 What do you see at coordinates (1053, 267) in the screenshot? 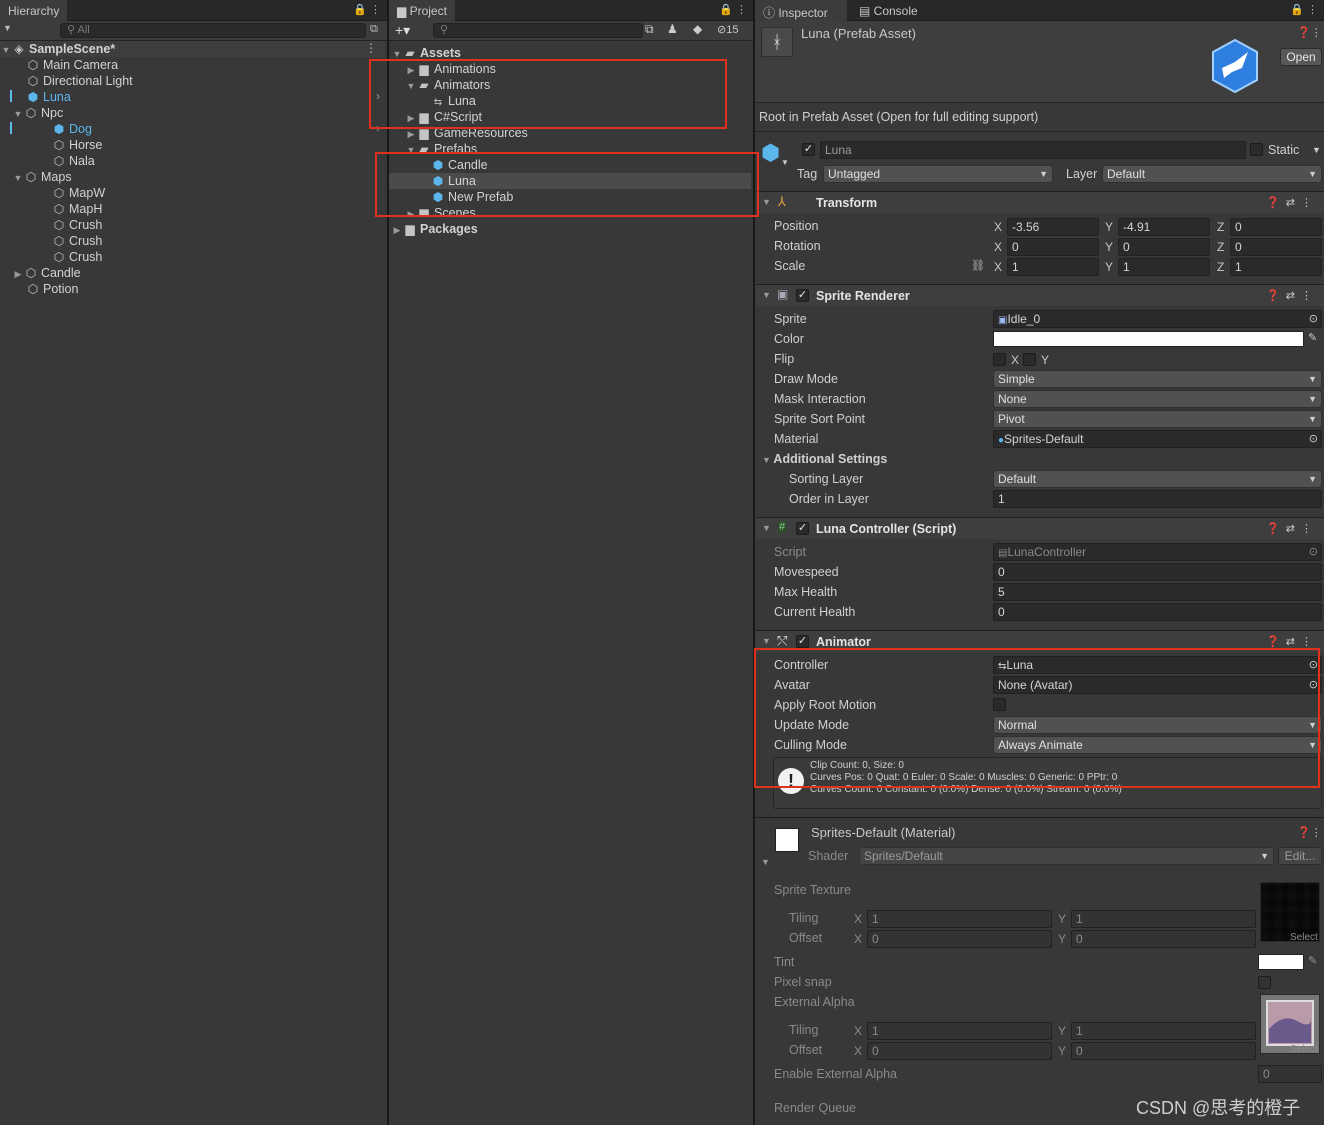
I see `scale-x-field: 1` at bounding box center [1053, 267].